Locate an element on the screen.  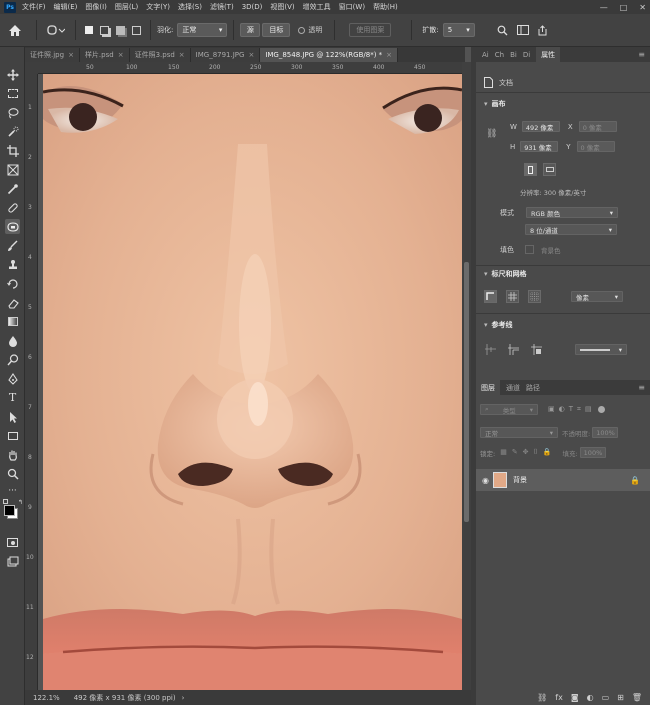
canvas-section-header: 画布 is located at coordinates (491, 104).